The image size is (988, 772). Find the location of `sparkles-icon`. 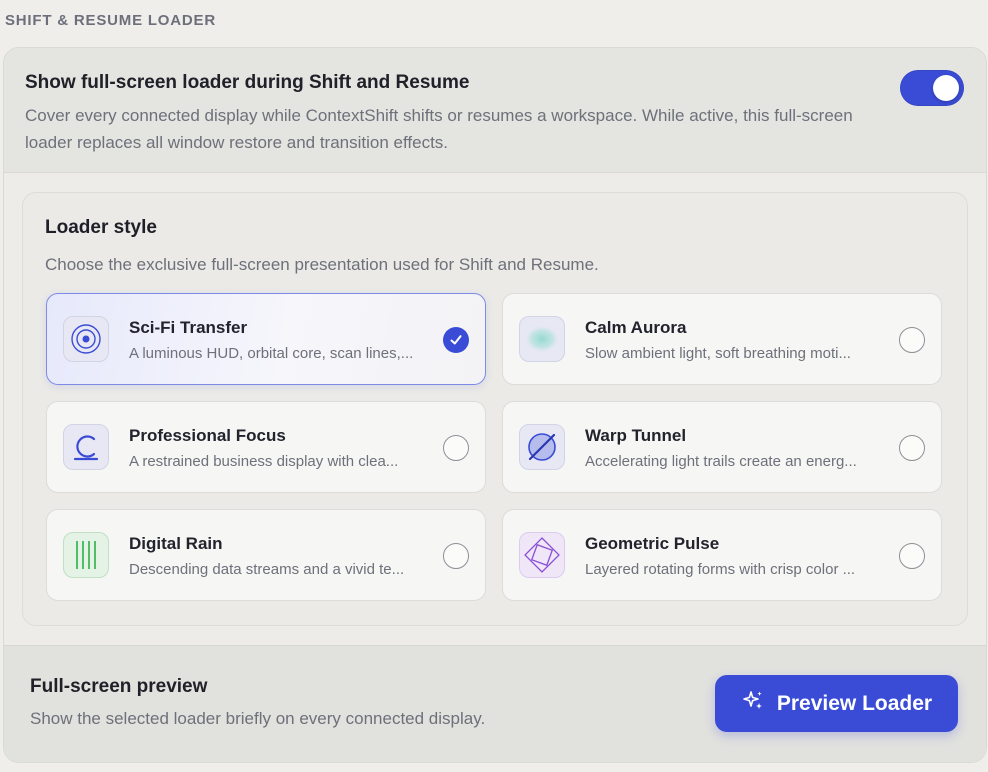

sparkles-icon is located at coordinates (753, 703).